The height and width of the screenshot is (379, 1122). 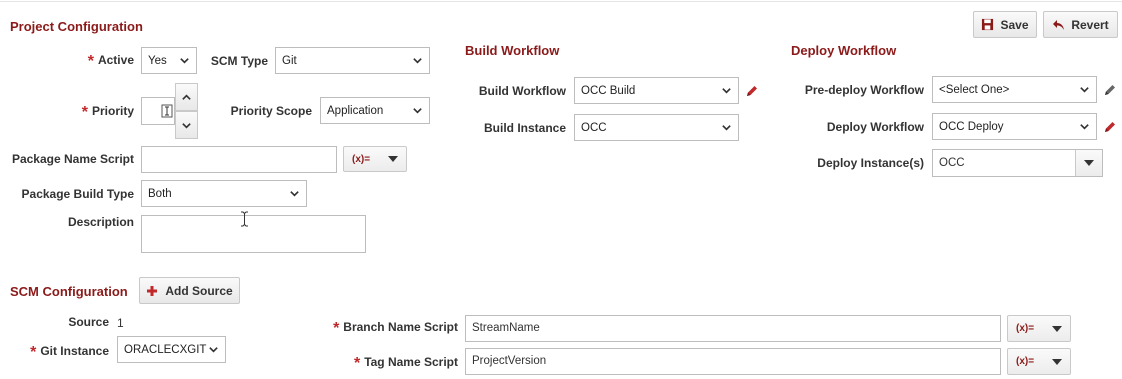 I want to click on tag-name-script-label: * Tag Name Script, so click(x=405, y=363).